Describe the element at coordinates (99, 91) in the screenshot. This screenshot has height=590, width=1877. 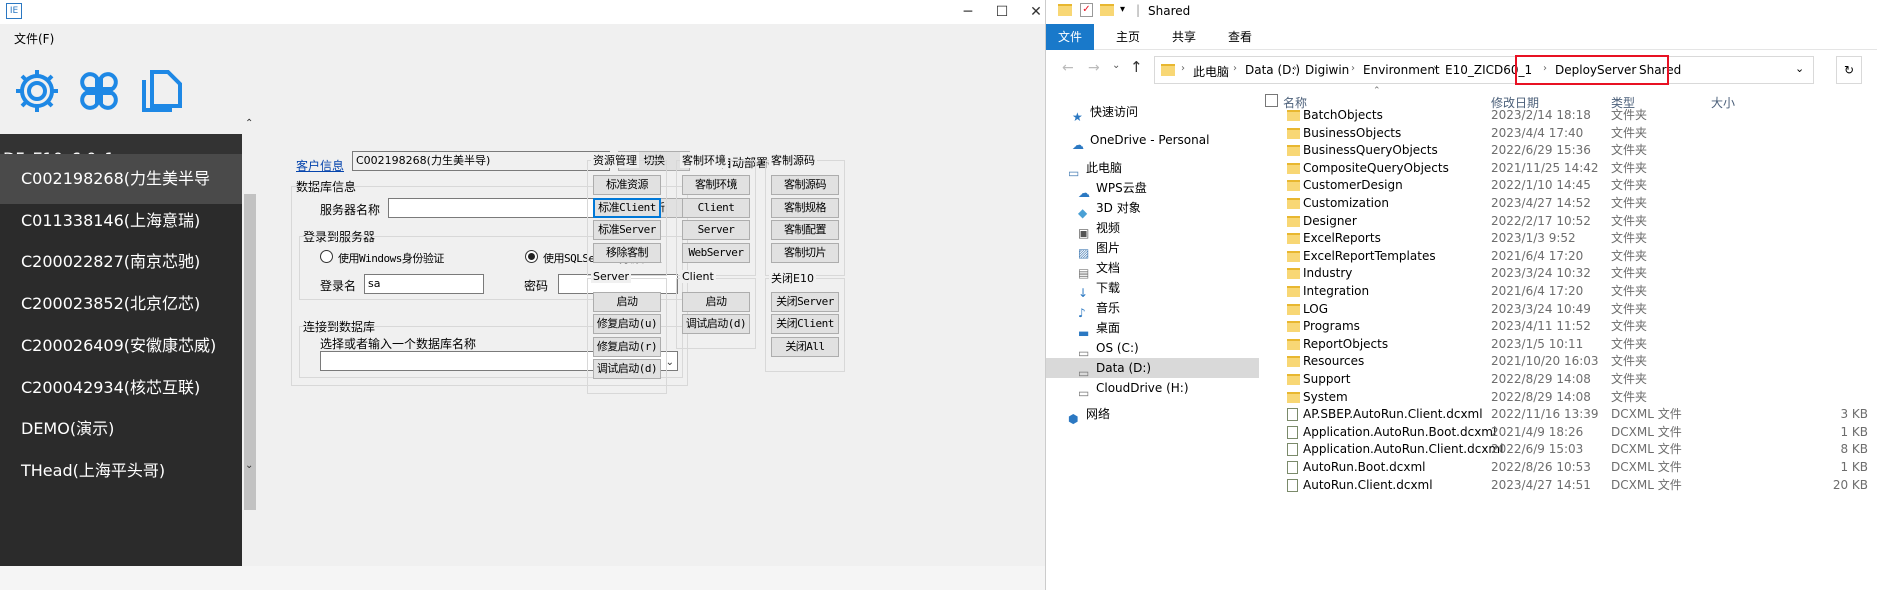
I see `clover-icon` at that location.